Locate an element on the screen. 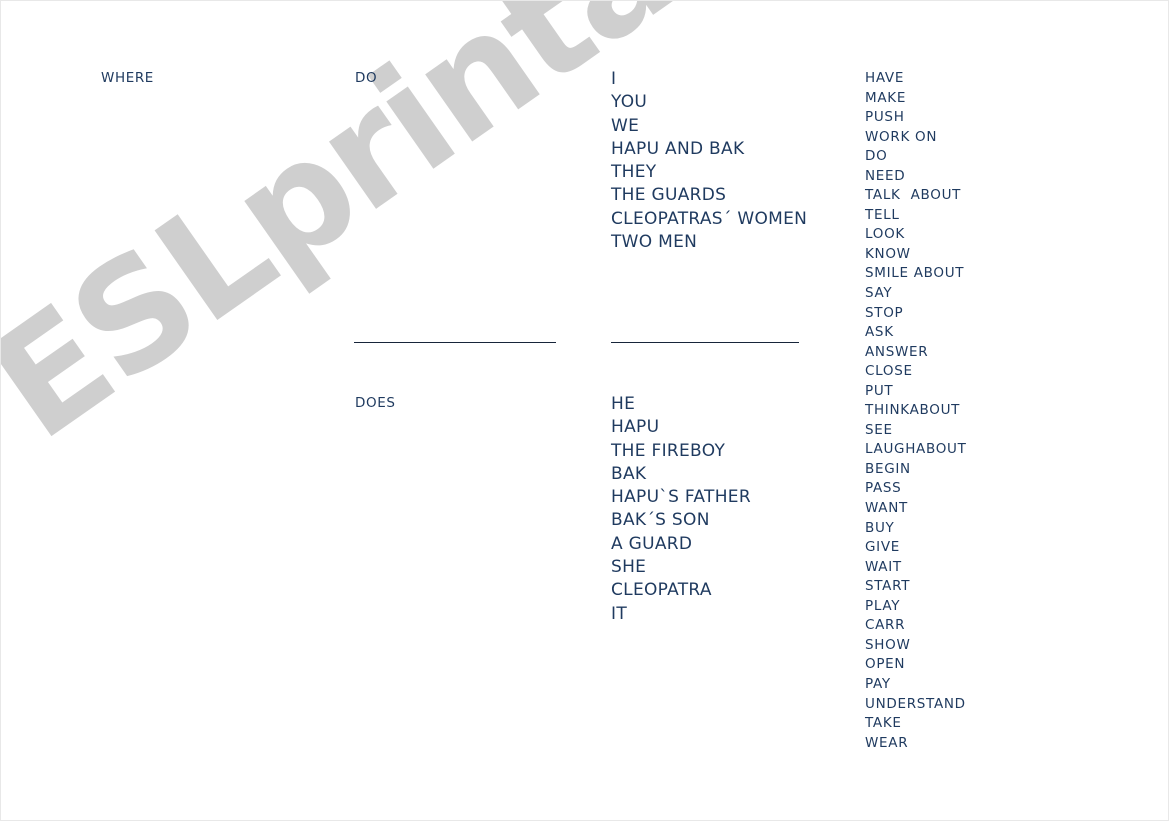 The image size is (1169, 821). list-item: START is located at coordinates (888, 586).